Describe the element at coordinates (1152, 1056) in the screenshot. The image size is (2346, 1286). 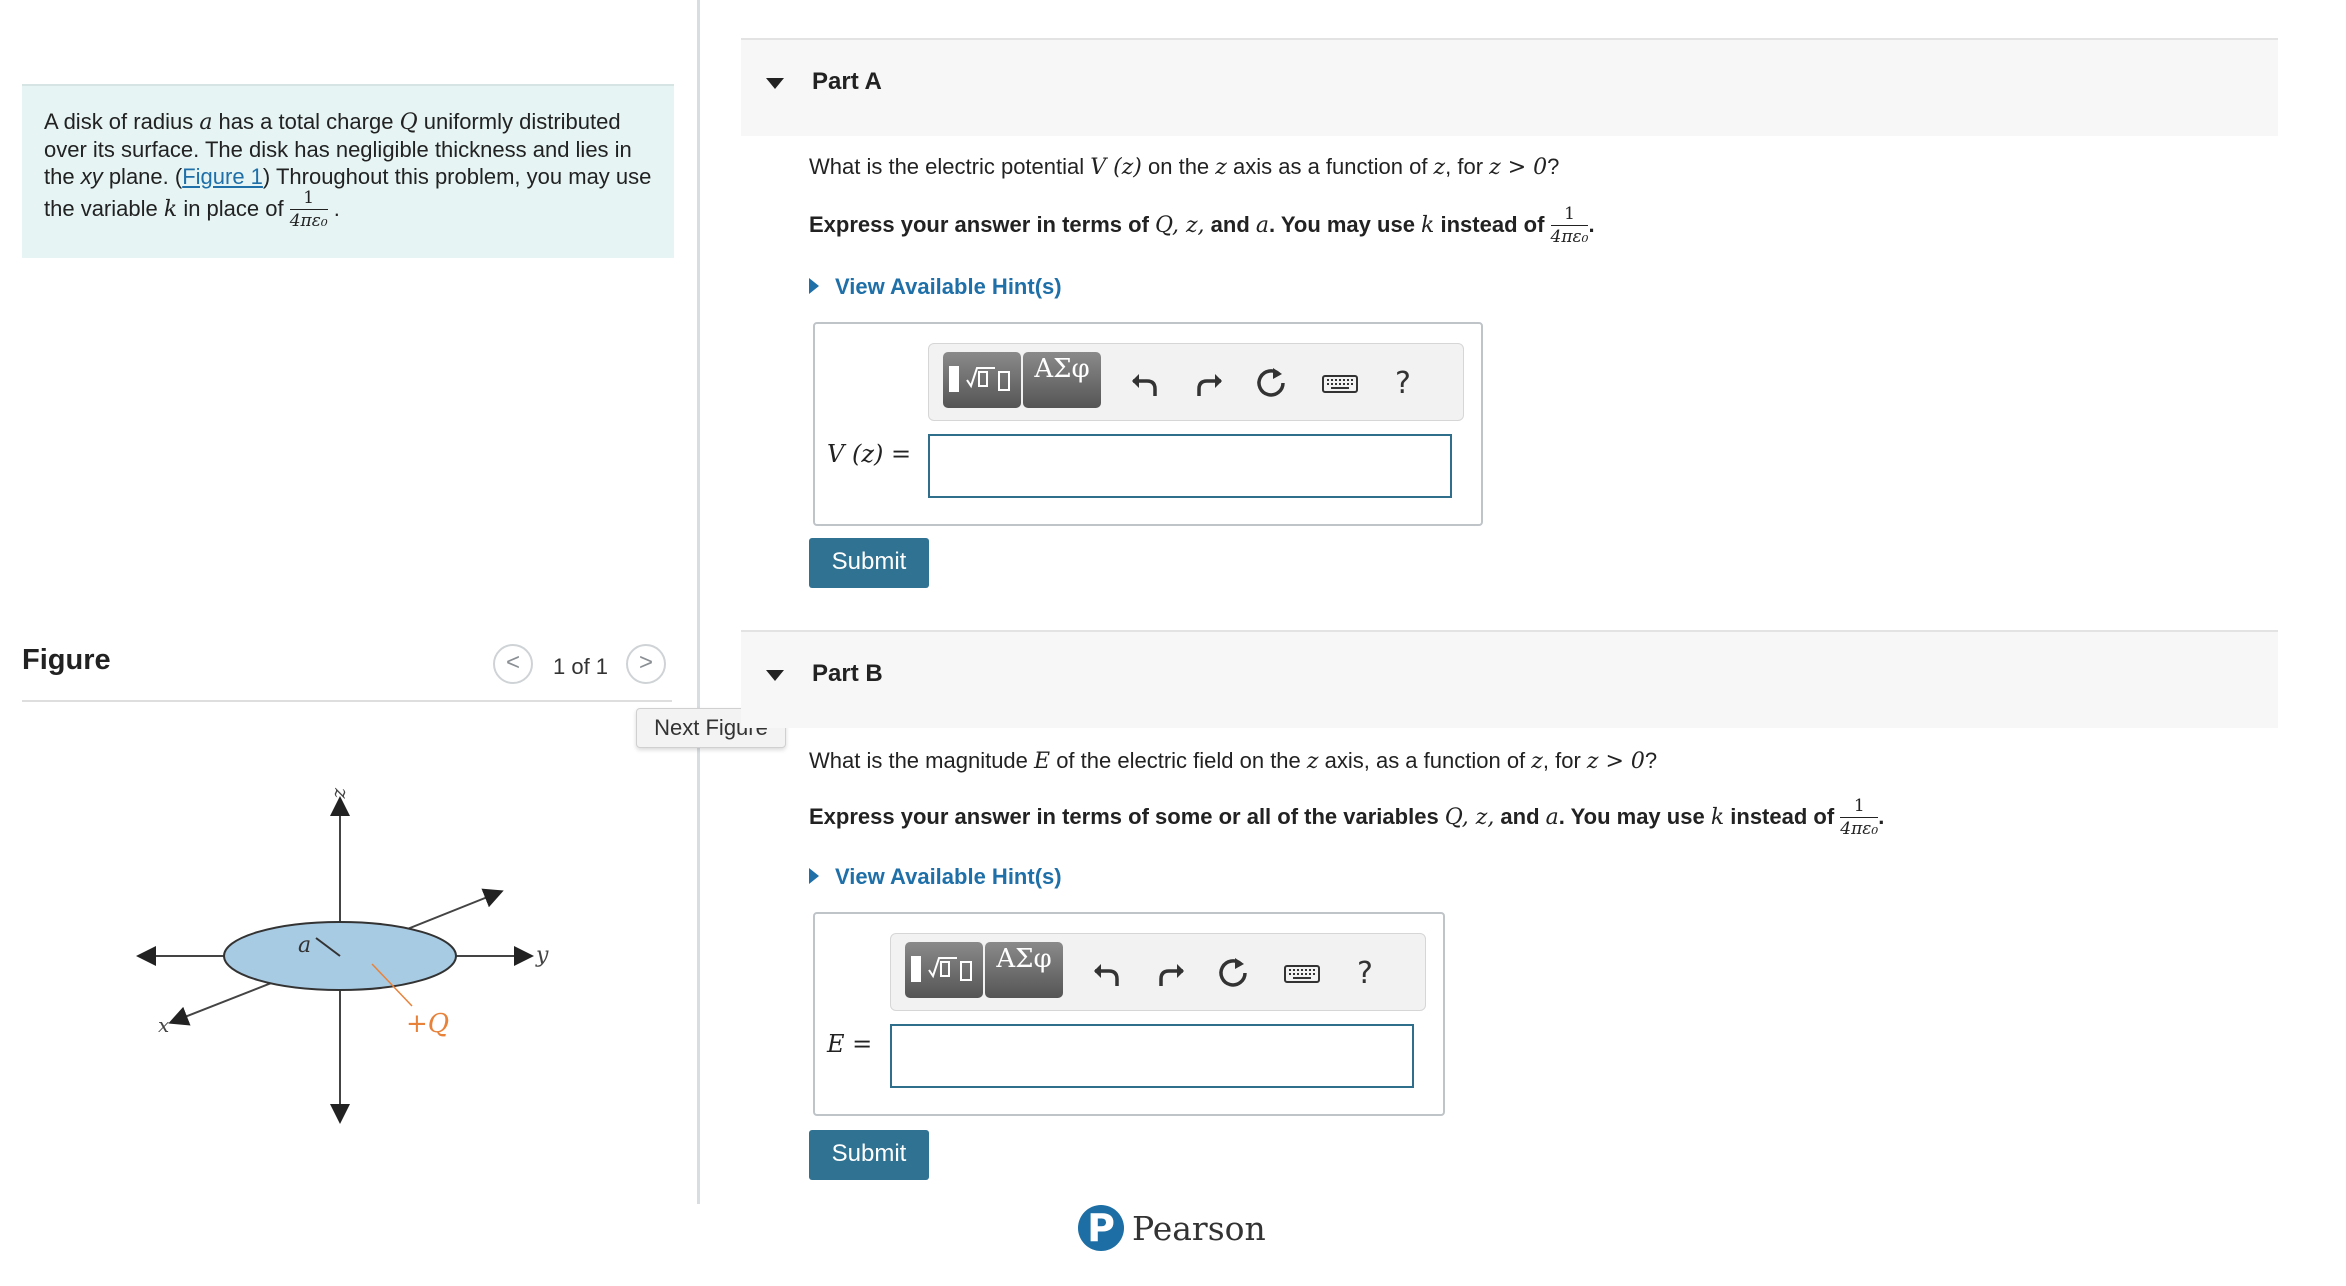
I see `part-b-answer-input` at that location.